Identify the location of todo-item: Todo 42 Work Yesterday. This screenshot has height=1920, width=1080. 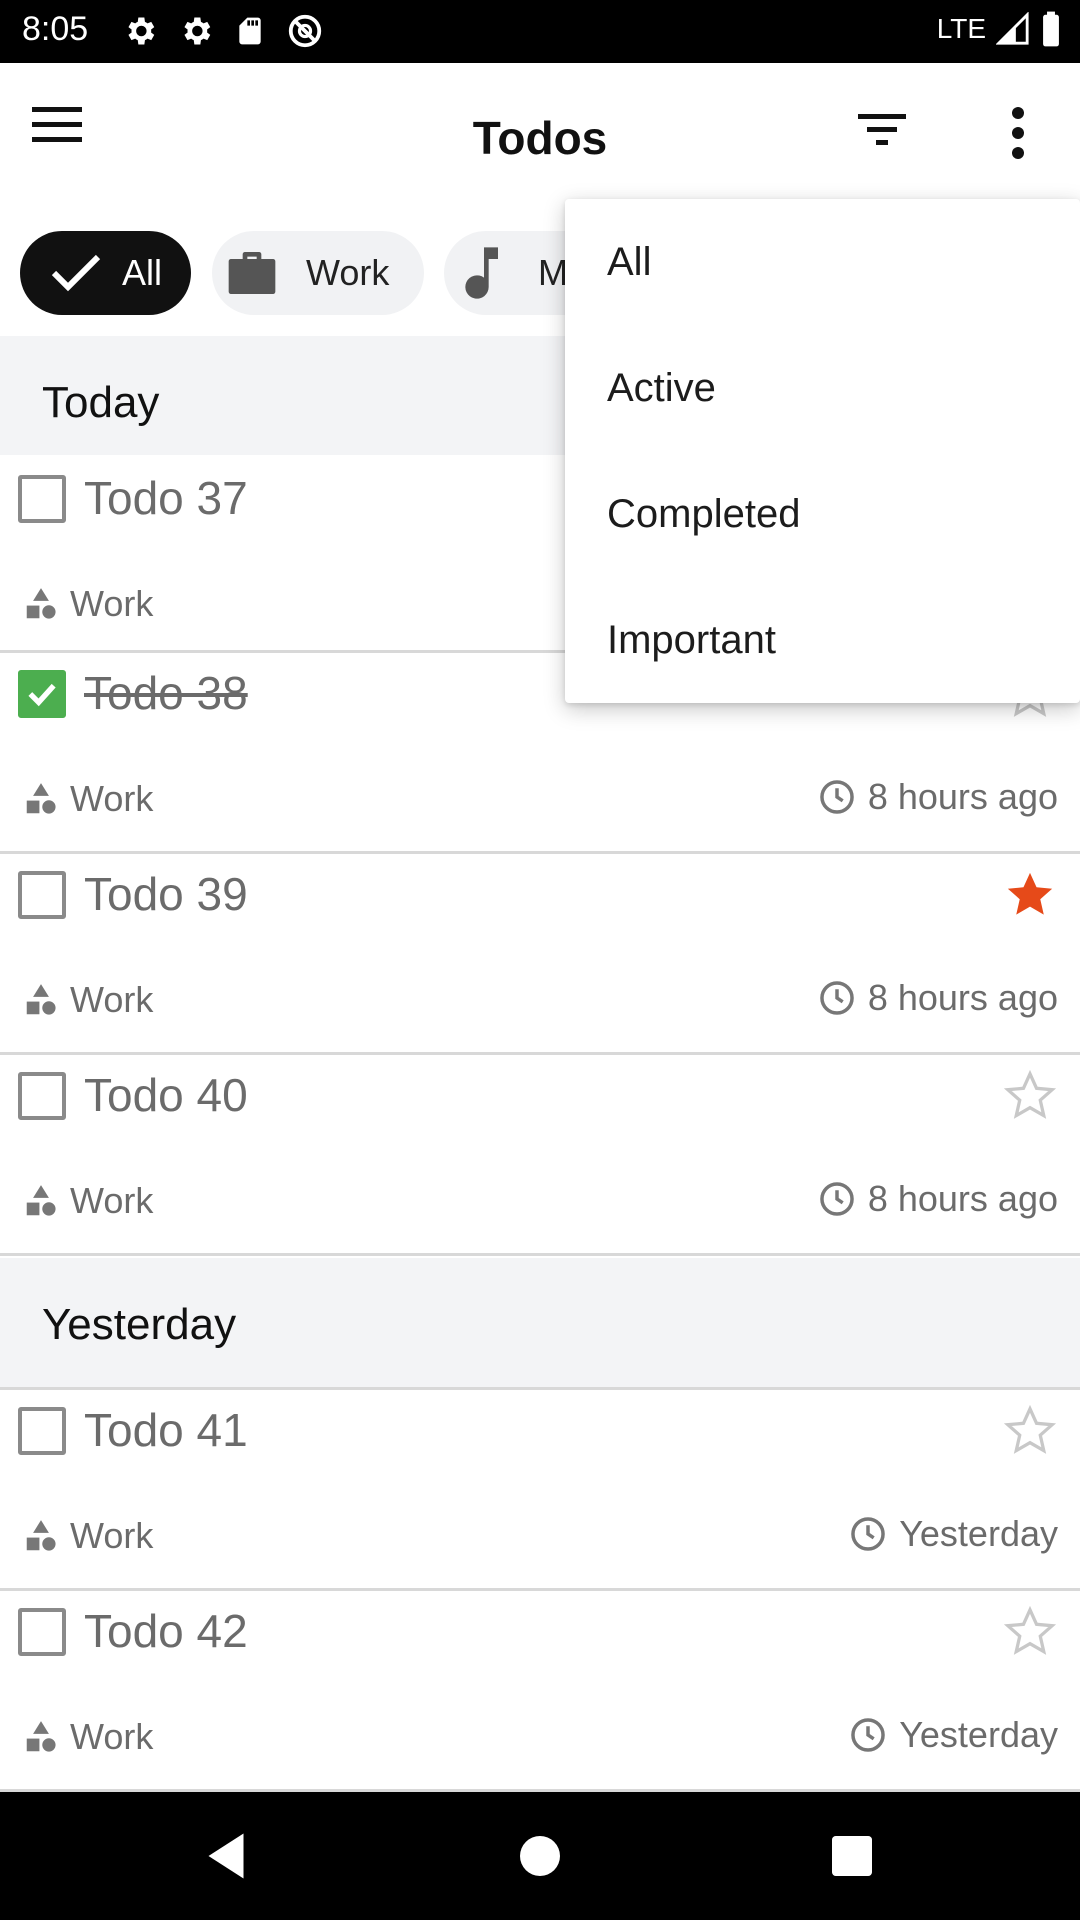
(540, 1692).